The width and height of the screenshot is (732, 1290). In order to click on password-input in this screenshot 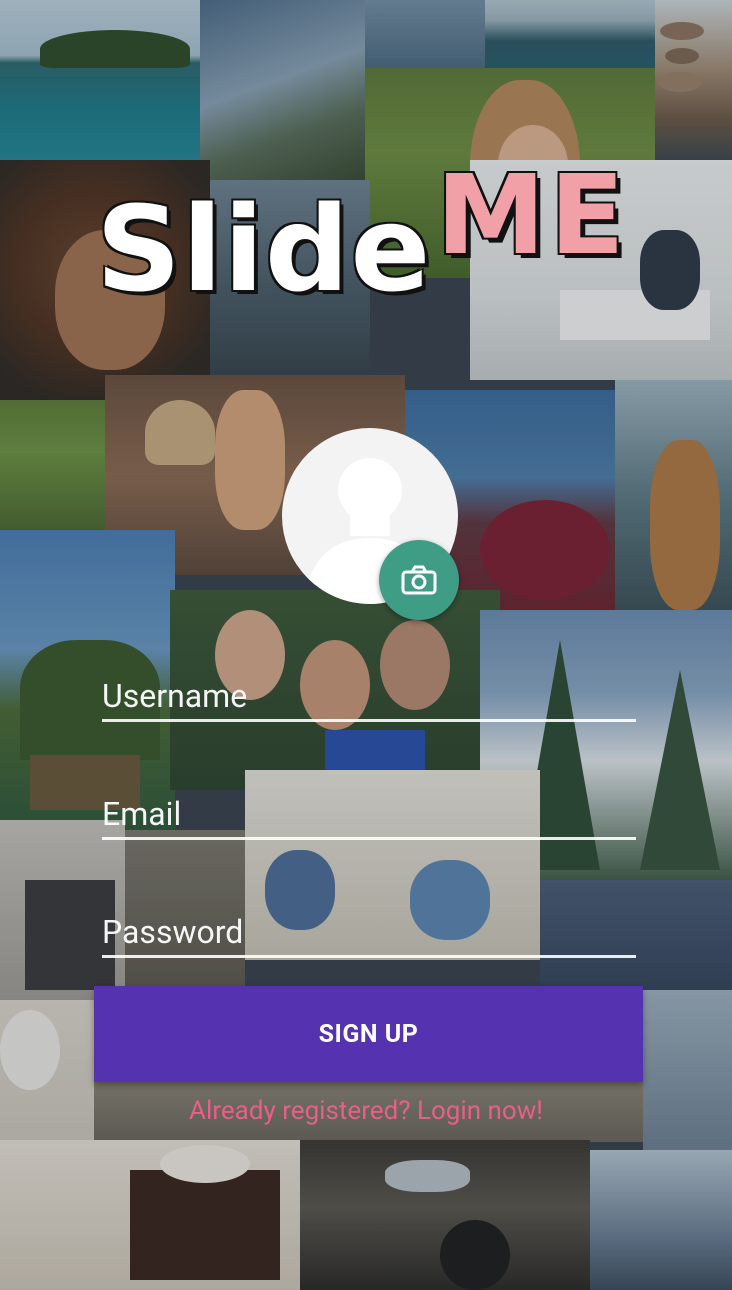, I will do `click(369, 926)`.